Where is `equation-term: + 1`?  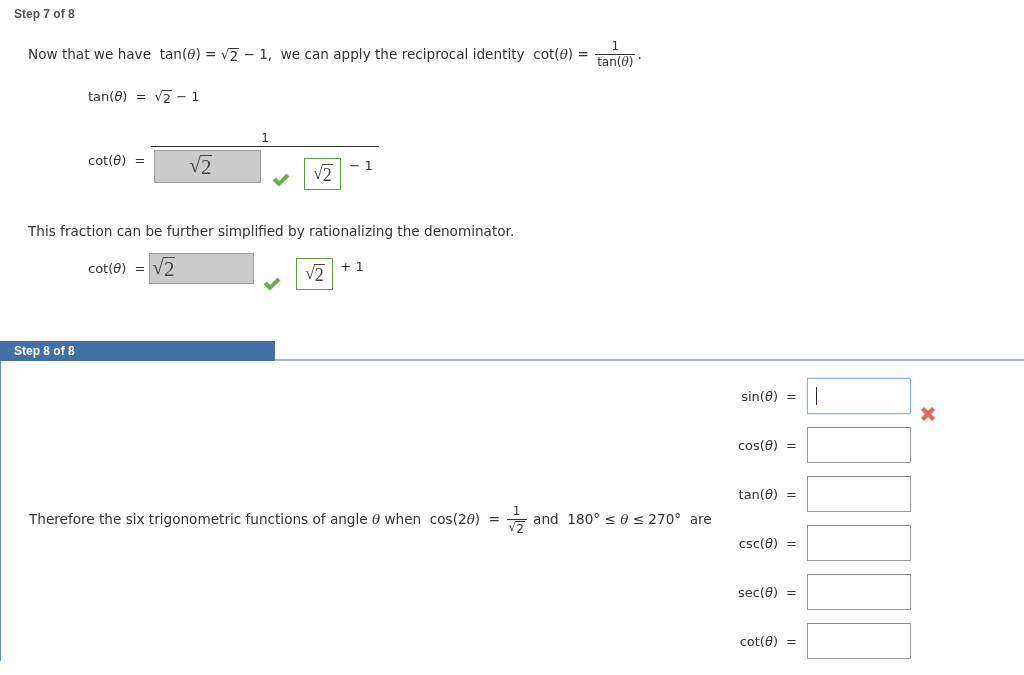 equation-term: + 1 is located at coordinates (352, 267).